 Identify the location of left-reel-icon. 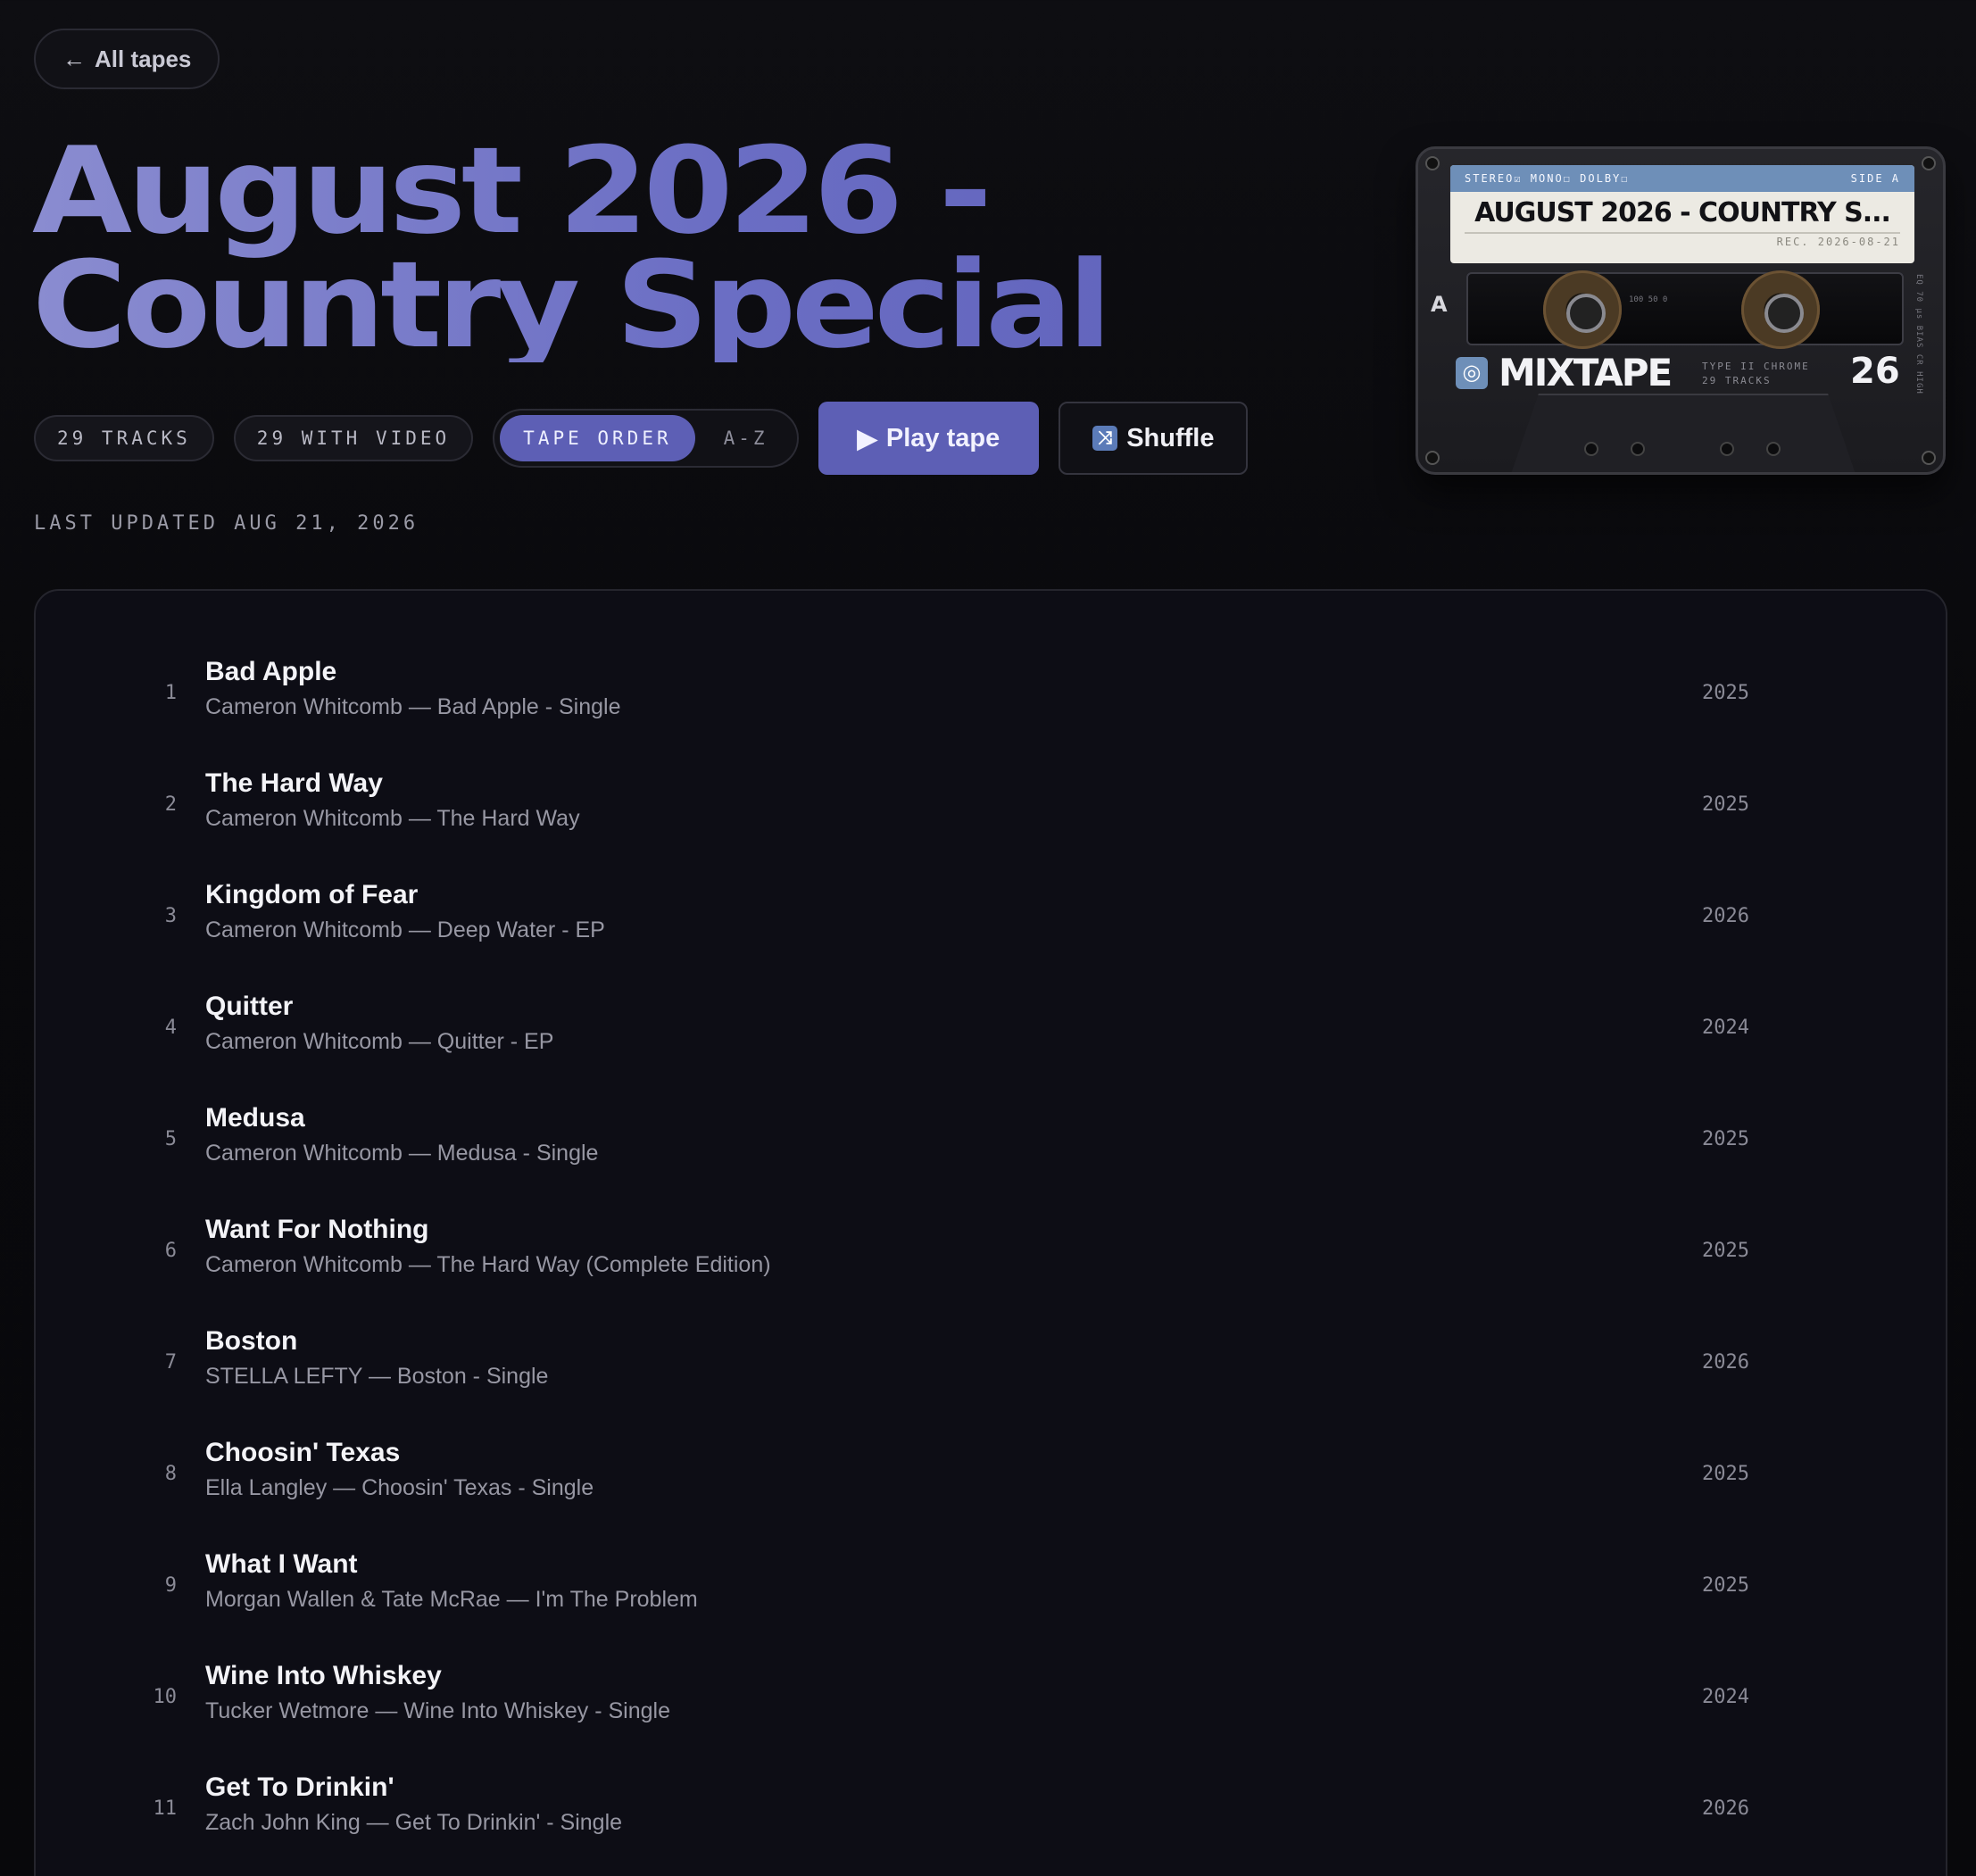
(1582, 309).